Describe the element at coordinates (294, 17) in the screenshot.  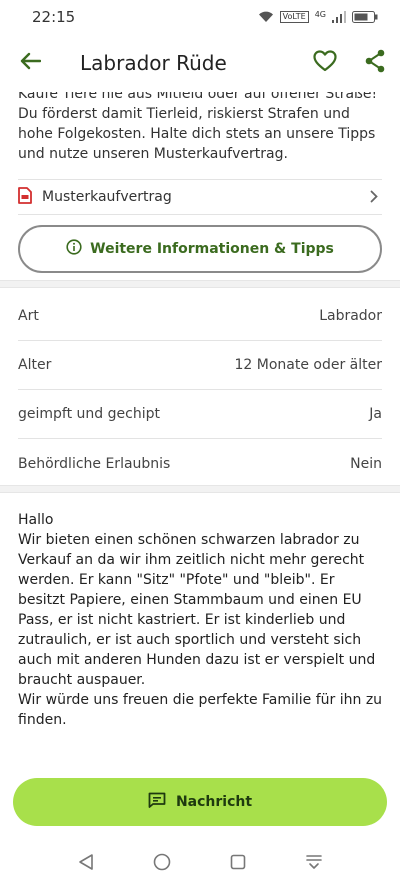
I see `volte-badge: VoLTE` at that location.